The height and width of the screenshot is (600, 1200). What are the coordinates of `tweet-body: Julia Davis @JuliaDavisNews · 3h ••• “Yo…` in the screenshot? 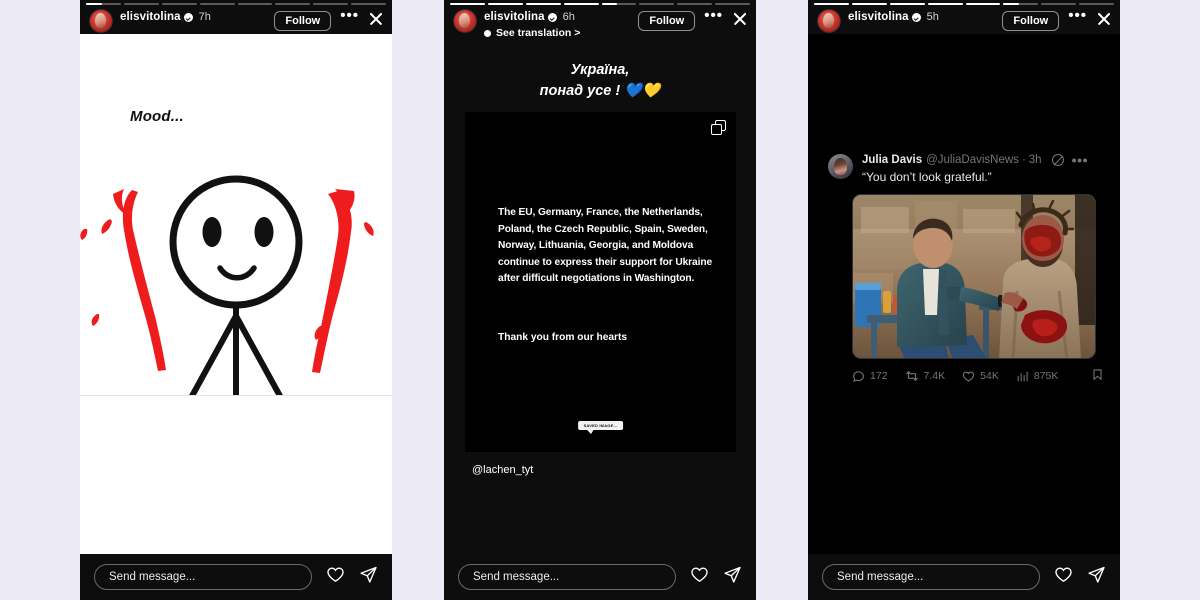 It's located at (980, 268).